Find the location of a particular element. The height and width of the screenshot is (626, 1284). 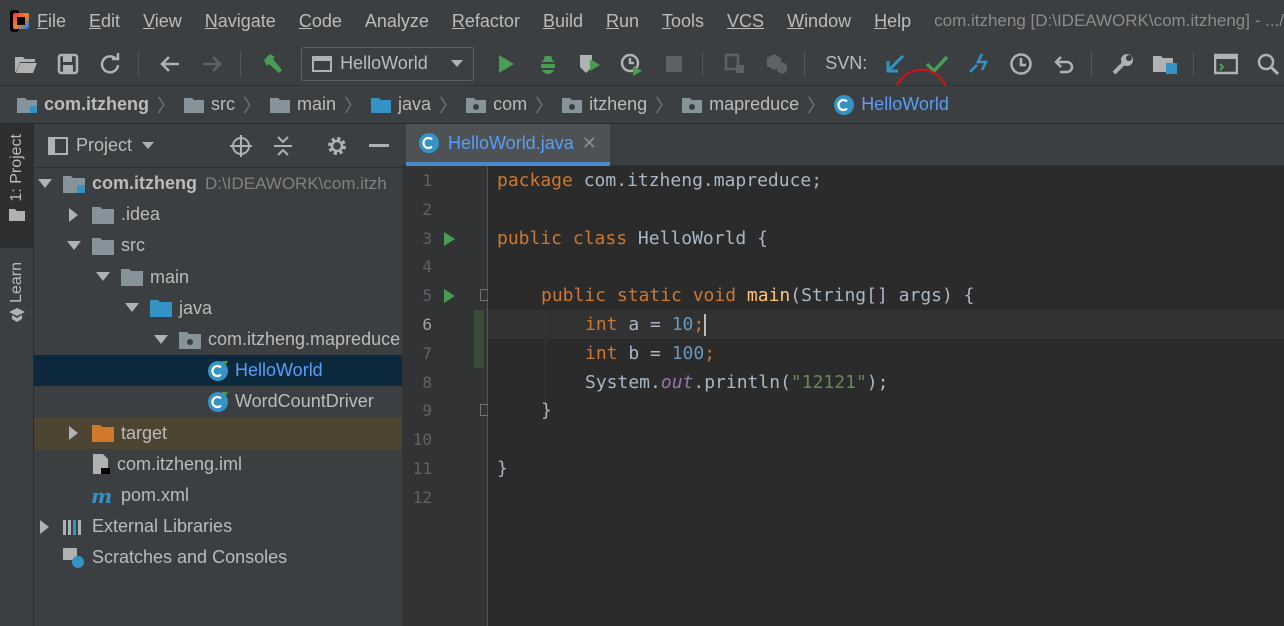

tool-window-tab-learn: Learn is located at coordinates (17, 302).